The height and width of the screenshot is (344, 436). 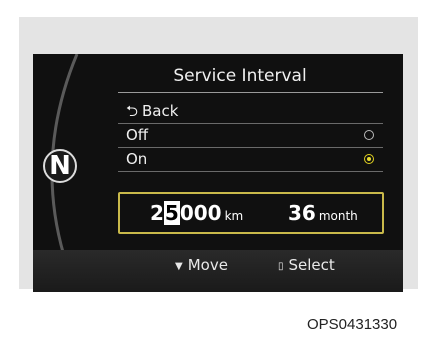 I want to click on distance-unit: km, so click(x=234, y=216).